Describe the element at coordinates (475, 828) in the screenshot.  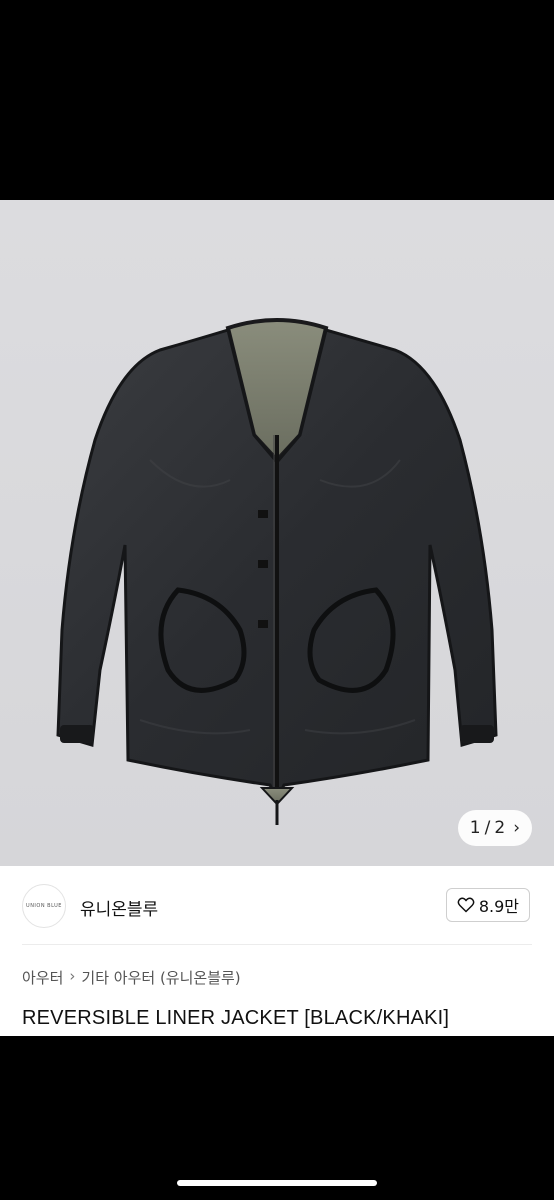
I see `pager-current: 1` at that location.